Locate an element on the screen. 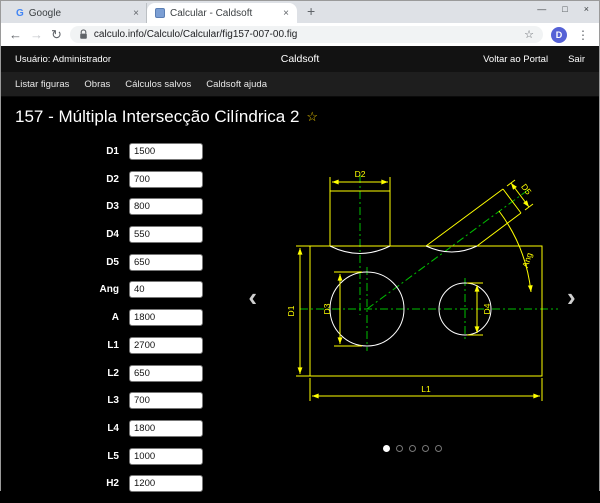  bookmark-star-icon: ☆ is located at coordinates (529, 34).